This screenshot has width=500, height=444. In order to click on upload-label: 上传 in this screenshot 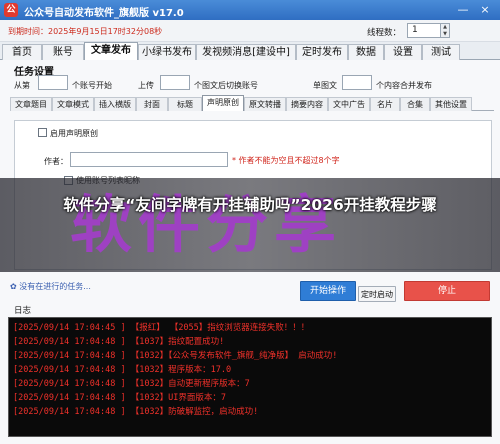, I will do `click(146, 85)`.